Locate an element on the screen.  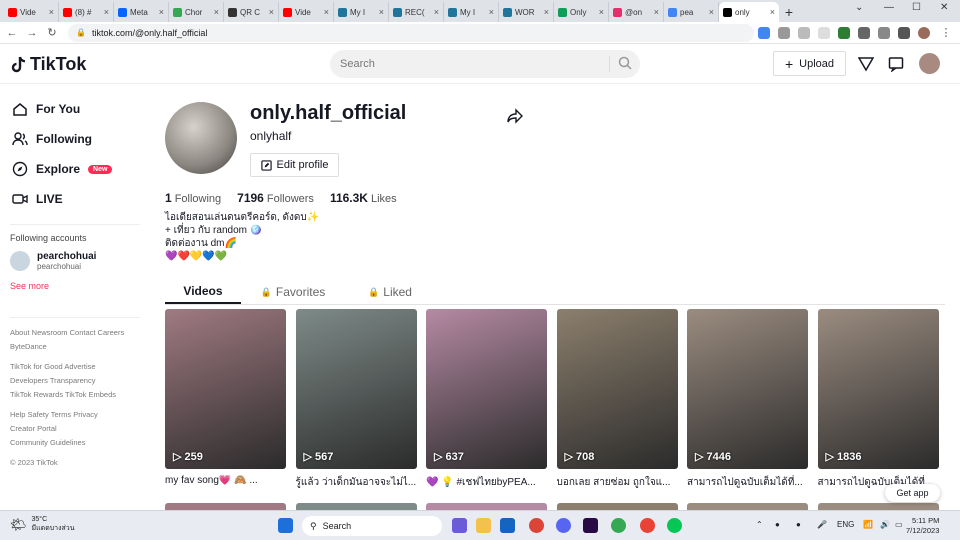
close-window-icon: ✕ is located at coordinates (944, 7).